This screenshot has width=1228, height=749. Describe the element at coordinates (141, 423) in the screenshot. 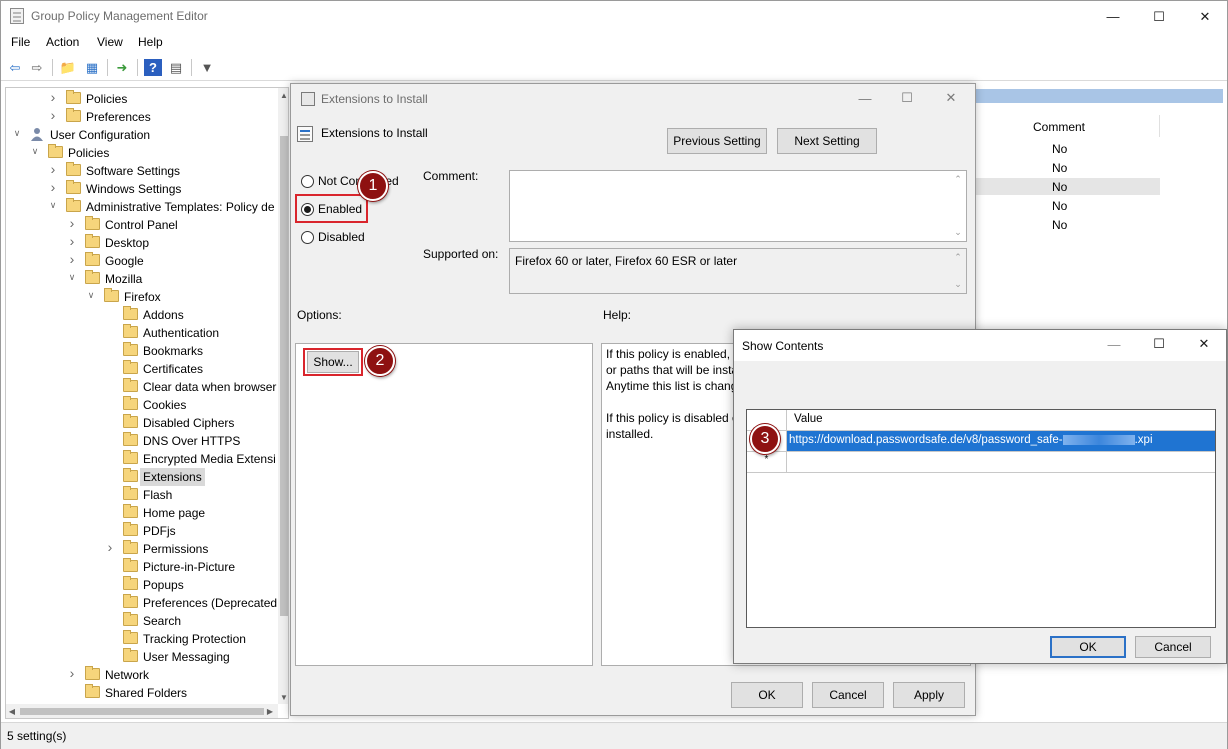

I see `tree-item: Disabled Ciphers` at that location.